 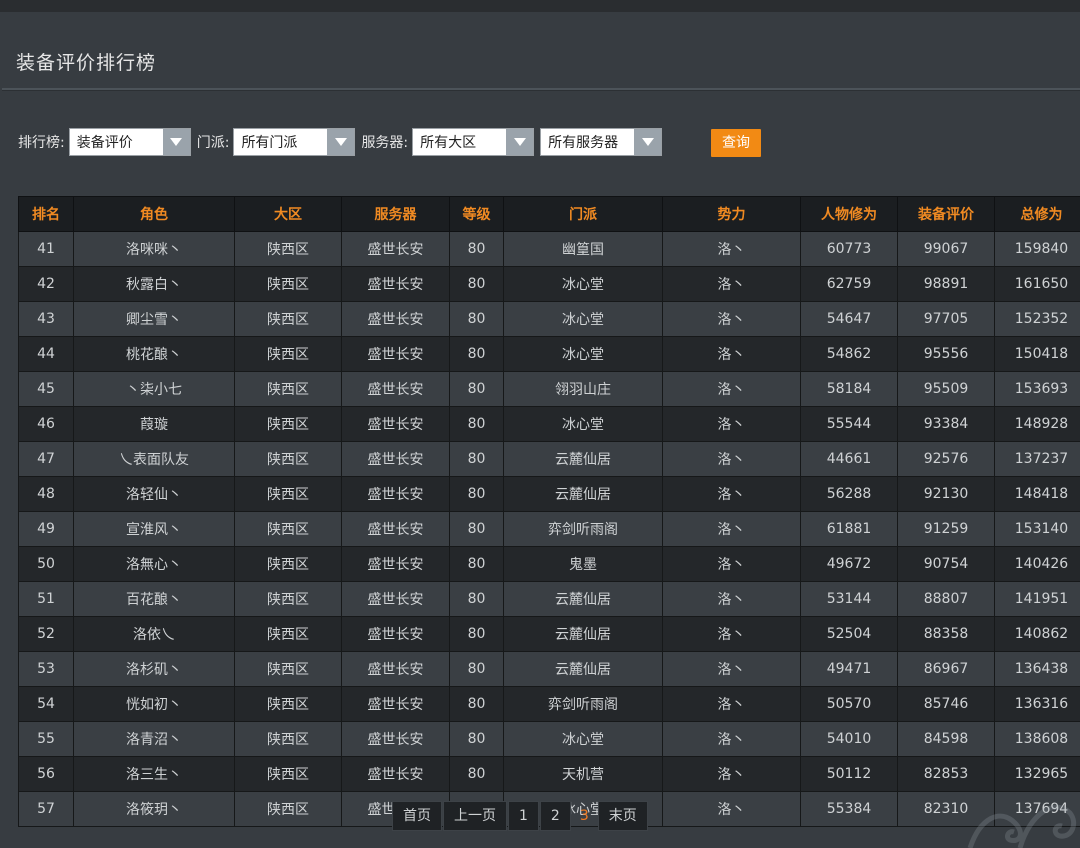 I want to click on table-cell: 宣淮风丶, so click(x=154, y=529).